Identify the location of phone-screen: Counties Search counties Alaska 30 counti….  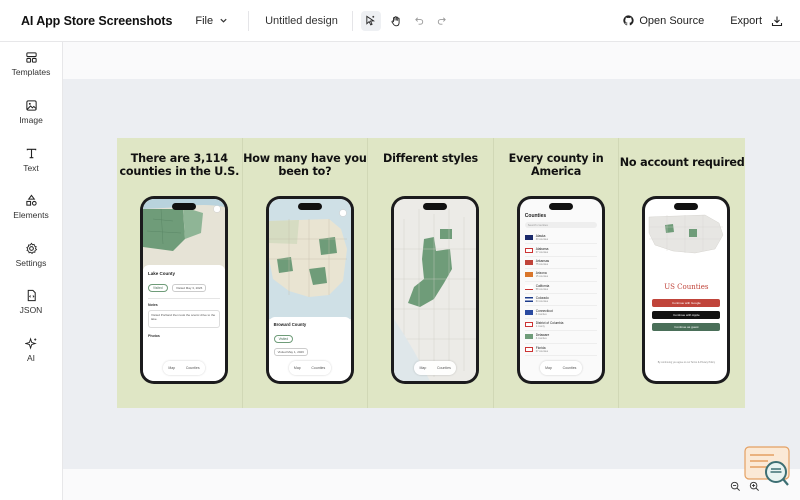
(560, 290).